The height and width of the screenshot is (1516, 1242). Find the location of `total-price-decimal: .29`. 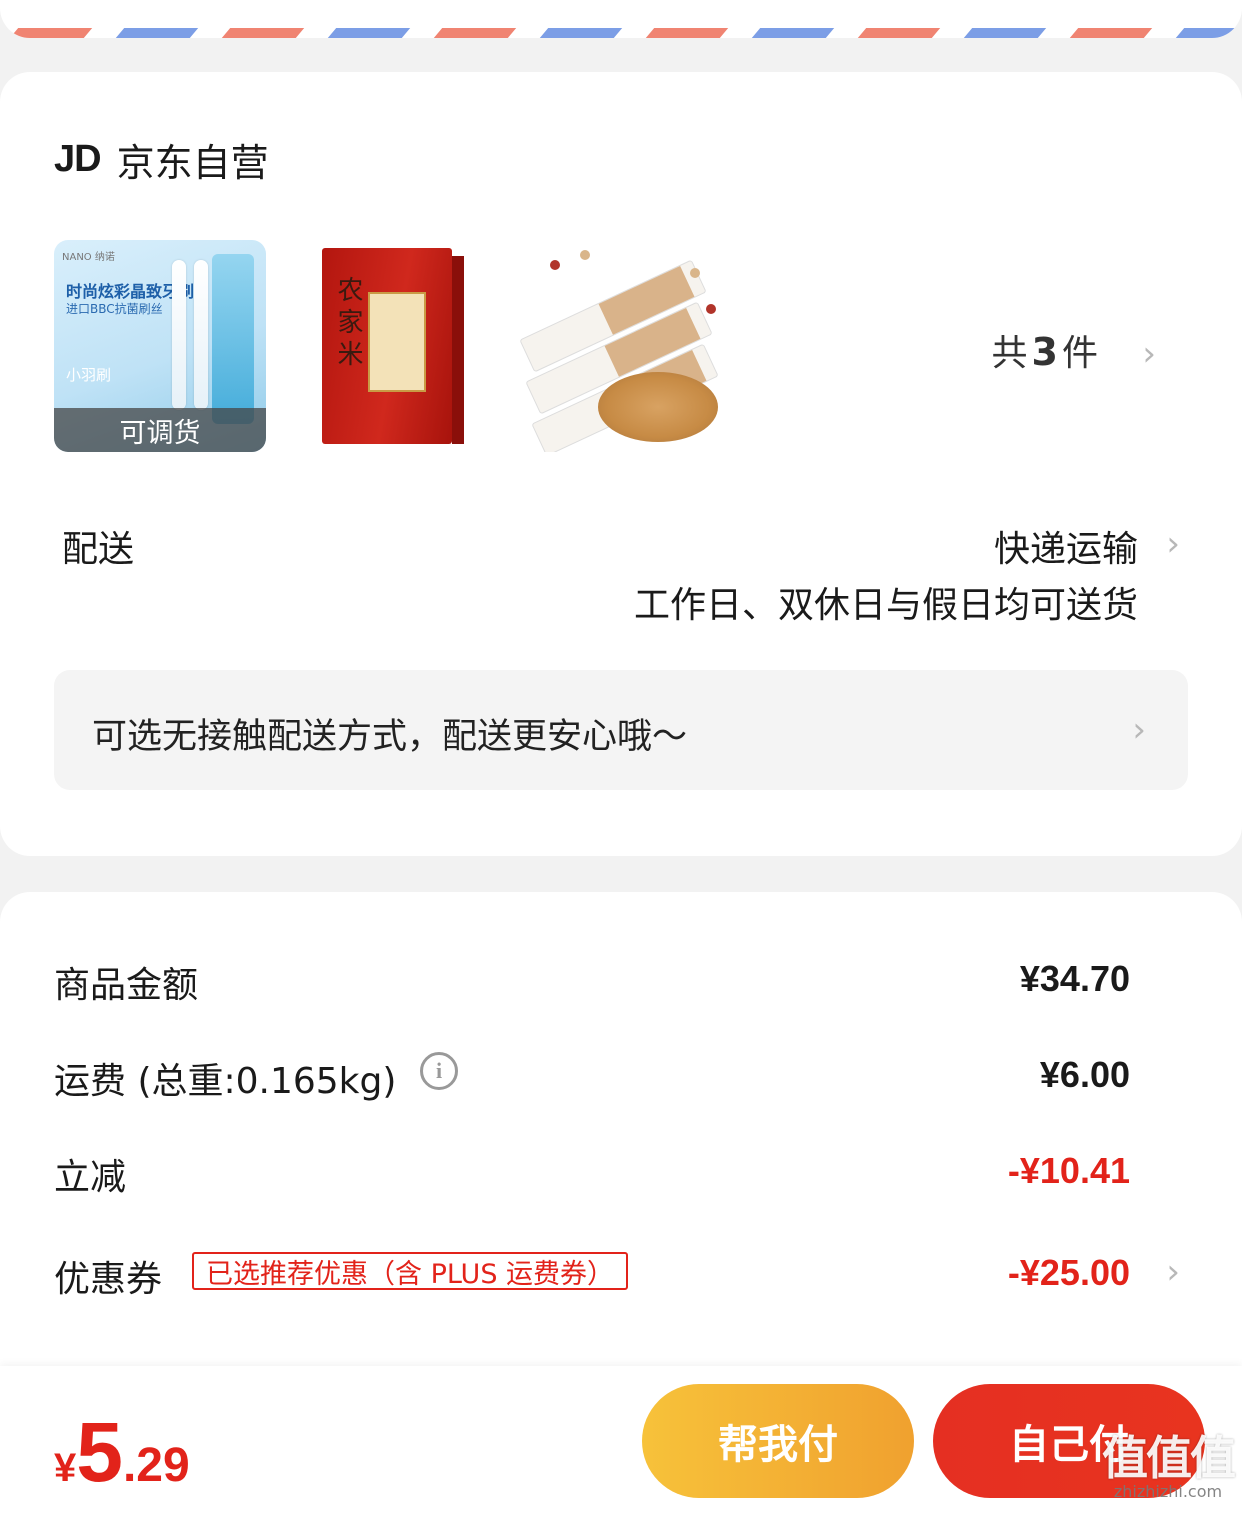

total-price-decimal: .29 is located at coordinates (156, 1465).